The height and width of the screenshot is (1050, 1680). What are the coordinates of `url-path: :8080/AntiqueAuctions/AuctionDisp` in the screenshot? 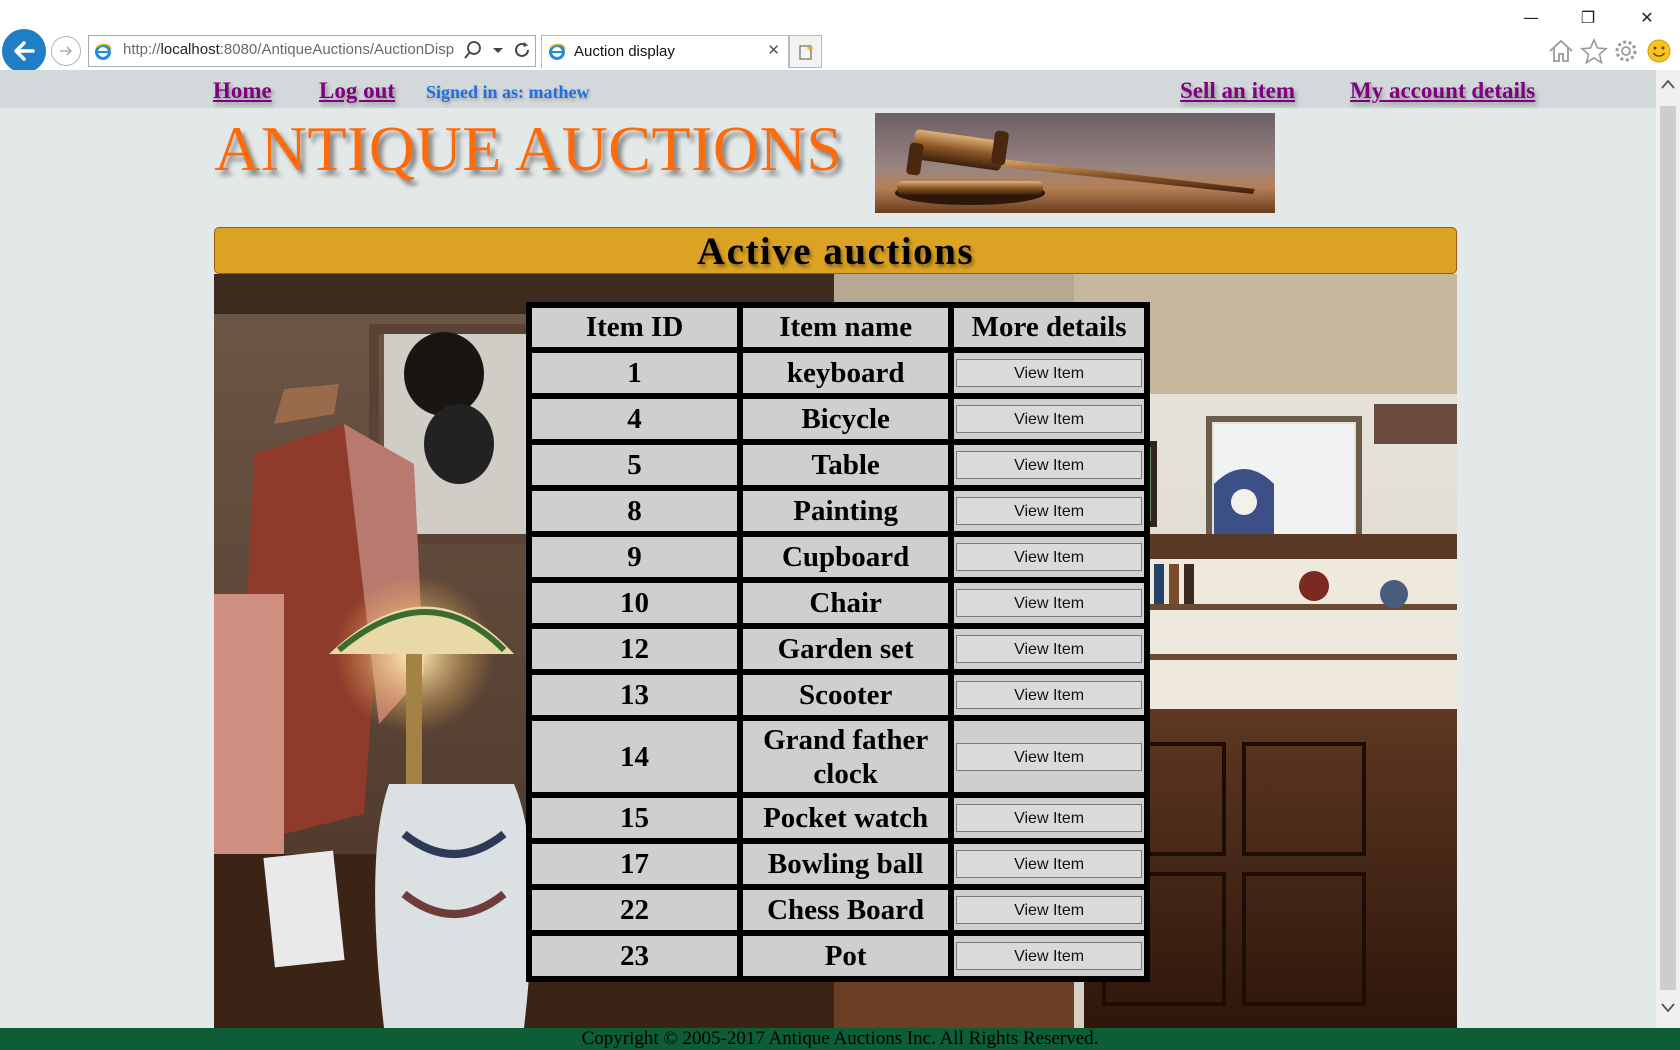 It's located at (337, 49).